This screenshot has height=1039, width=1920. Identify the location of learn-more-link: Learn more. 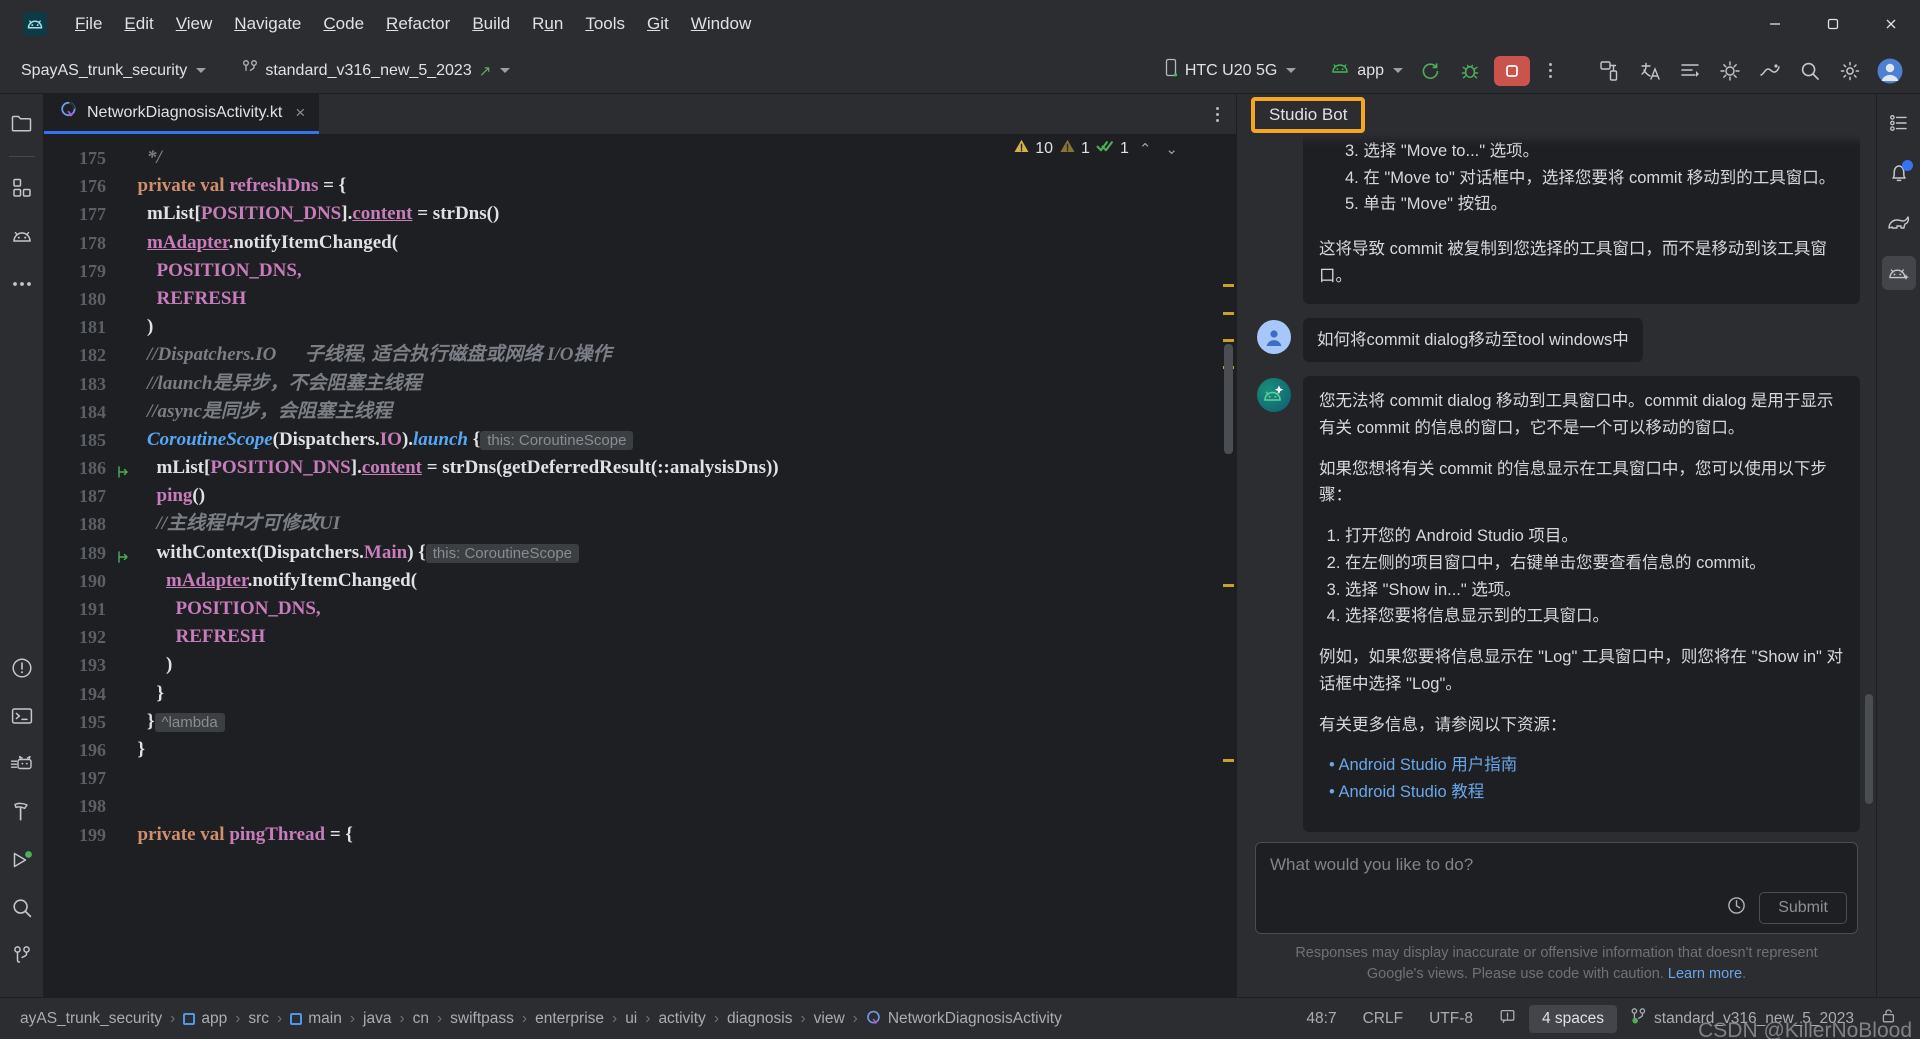
(1705, 974).